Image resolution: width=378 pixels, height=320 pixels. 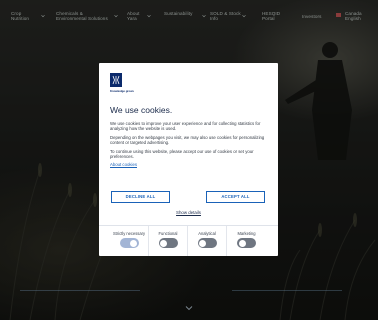 I want to click on logo-mark, so click(x=116, y=80).